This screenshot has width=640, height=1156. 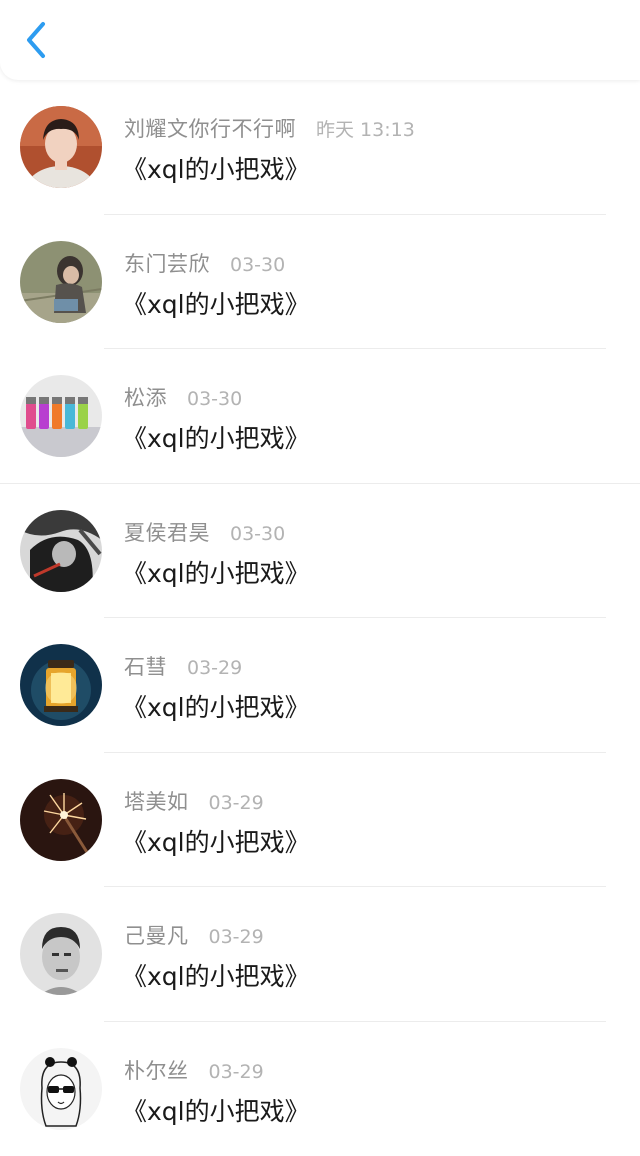 I want to click on comment-item: 刘耀文你行不行啊 昨天 13:13 《xql的小把戏》, so click(x=320, y=147).